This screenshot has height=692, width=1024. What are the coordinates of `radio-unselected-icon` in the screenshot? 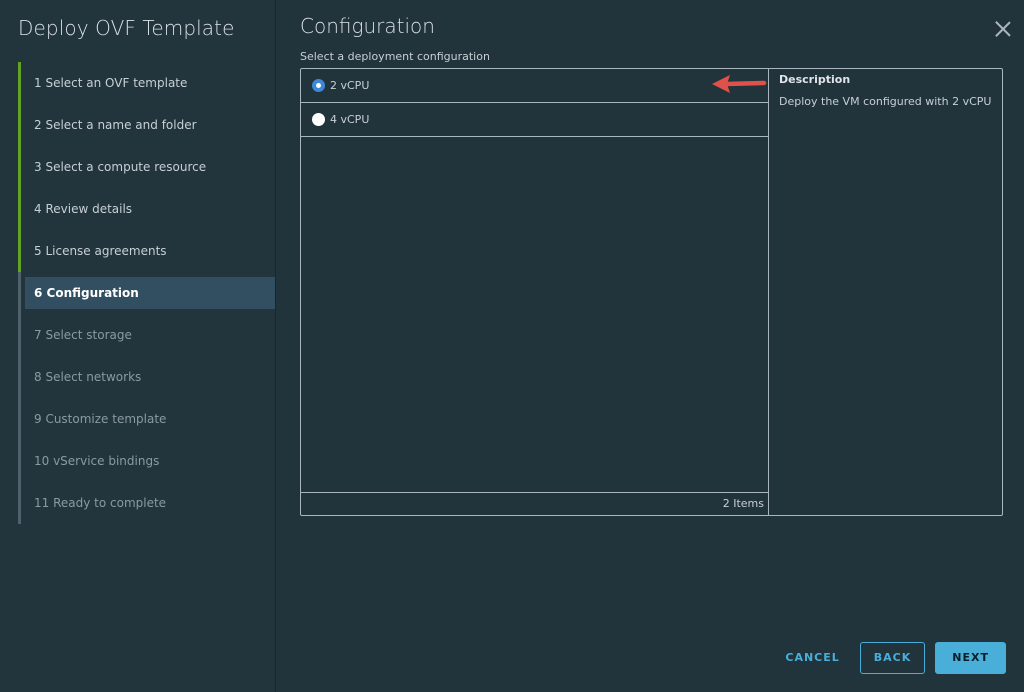 It's located at (318, 119).